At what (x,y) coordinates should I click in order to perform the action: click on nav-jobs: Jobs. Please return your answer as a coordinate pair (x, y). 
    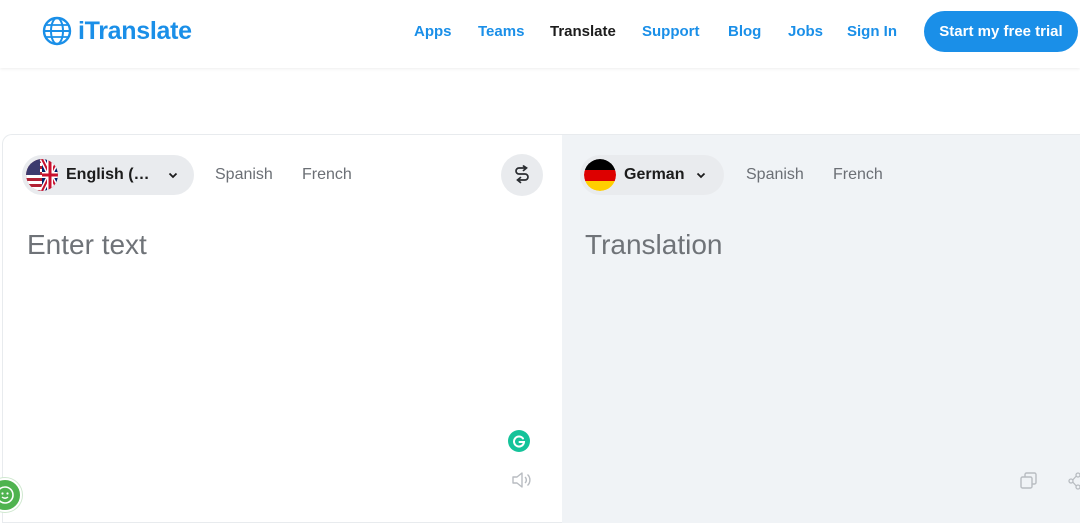
    Looking at the image, I should click on (805, 31).